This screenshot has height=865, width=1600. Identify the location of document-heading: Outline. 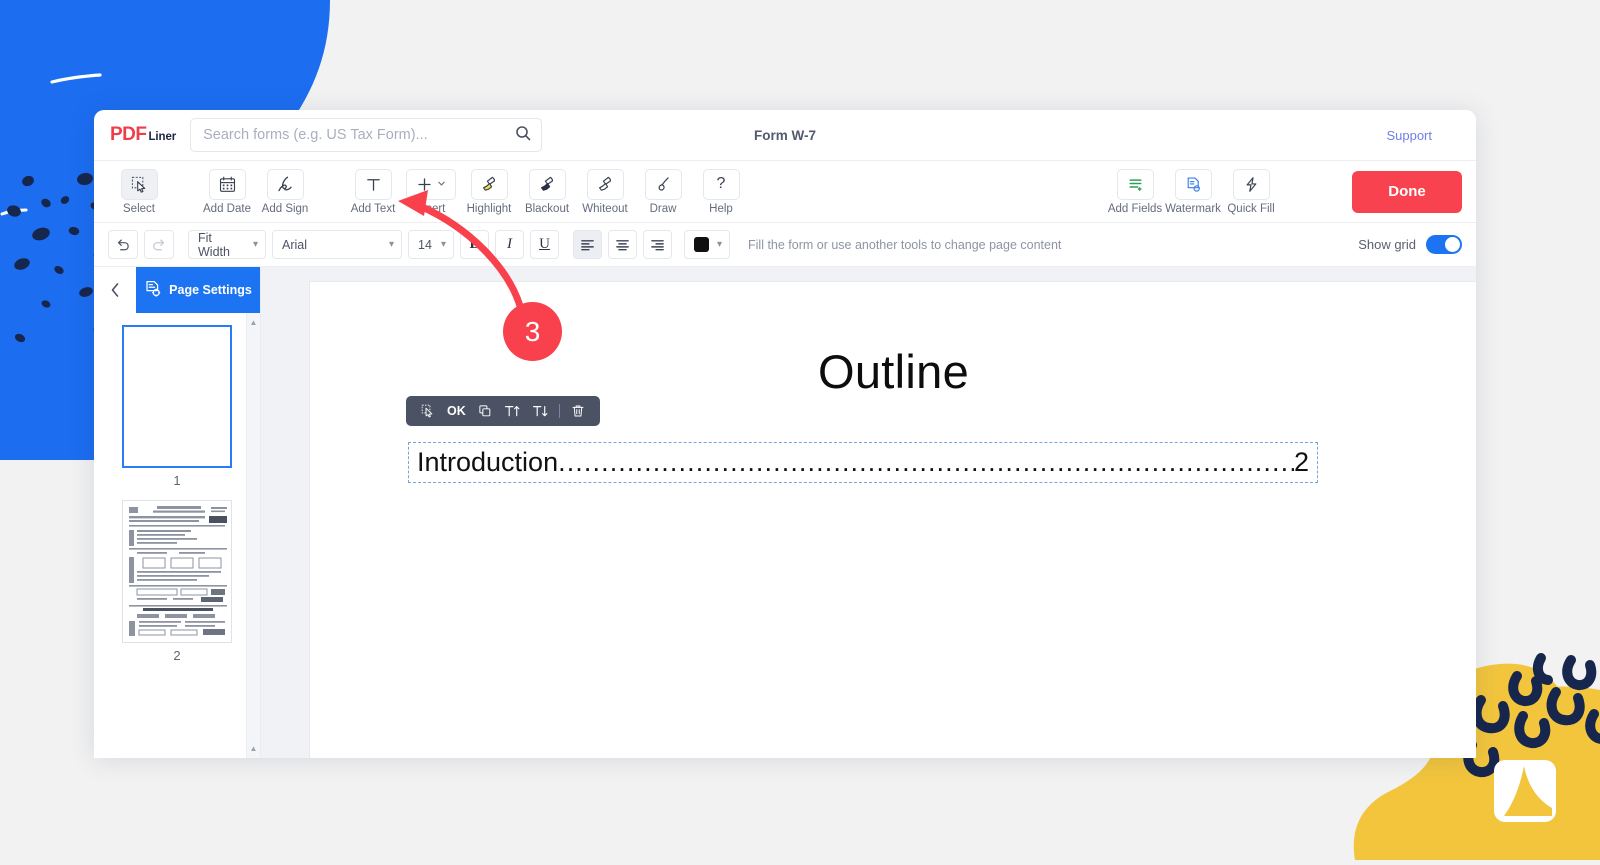
(893, 371).